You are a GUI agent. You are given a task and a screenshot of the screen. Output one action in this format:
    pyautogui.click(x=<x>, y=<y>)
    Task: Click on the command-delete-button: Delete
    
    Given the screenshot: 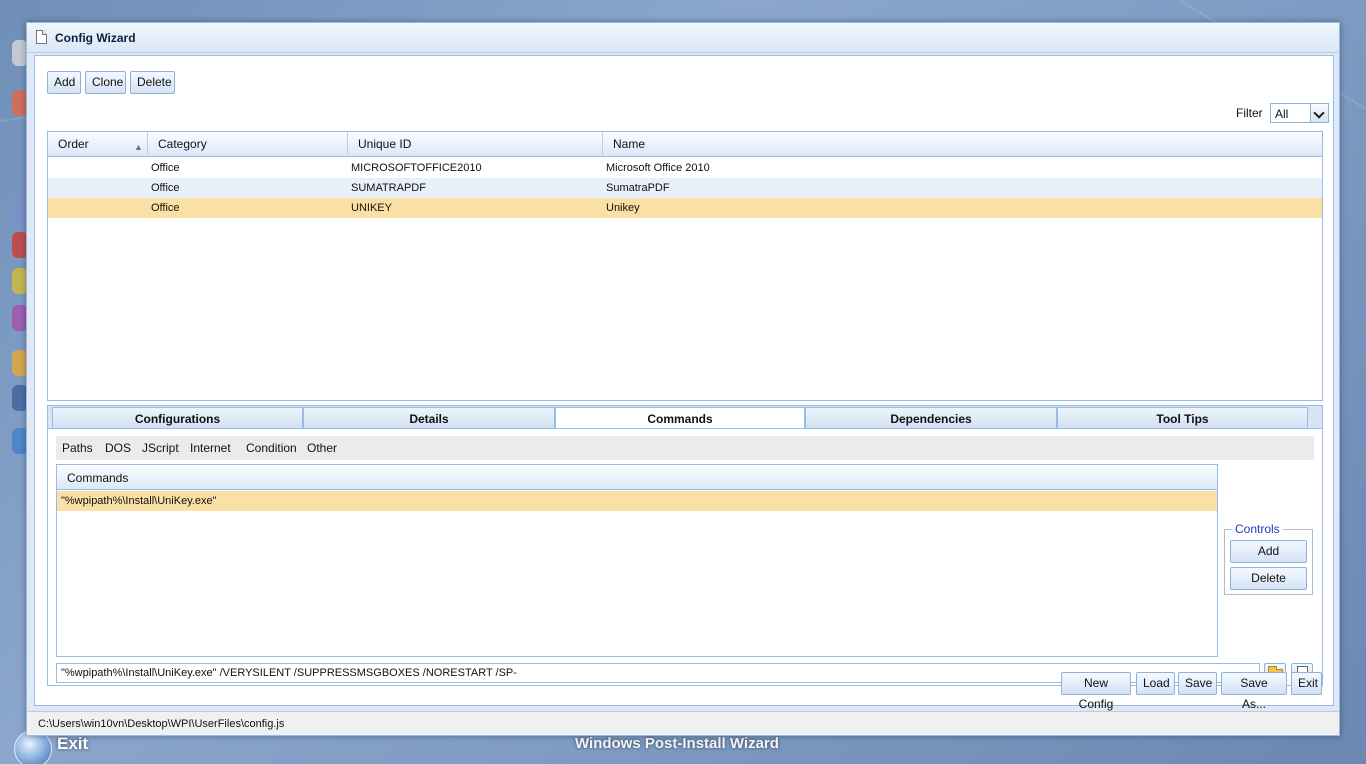 What is the action you would take?
    pyautogui.click(x=1268, y=578)
    